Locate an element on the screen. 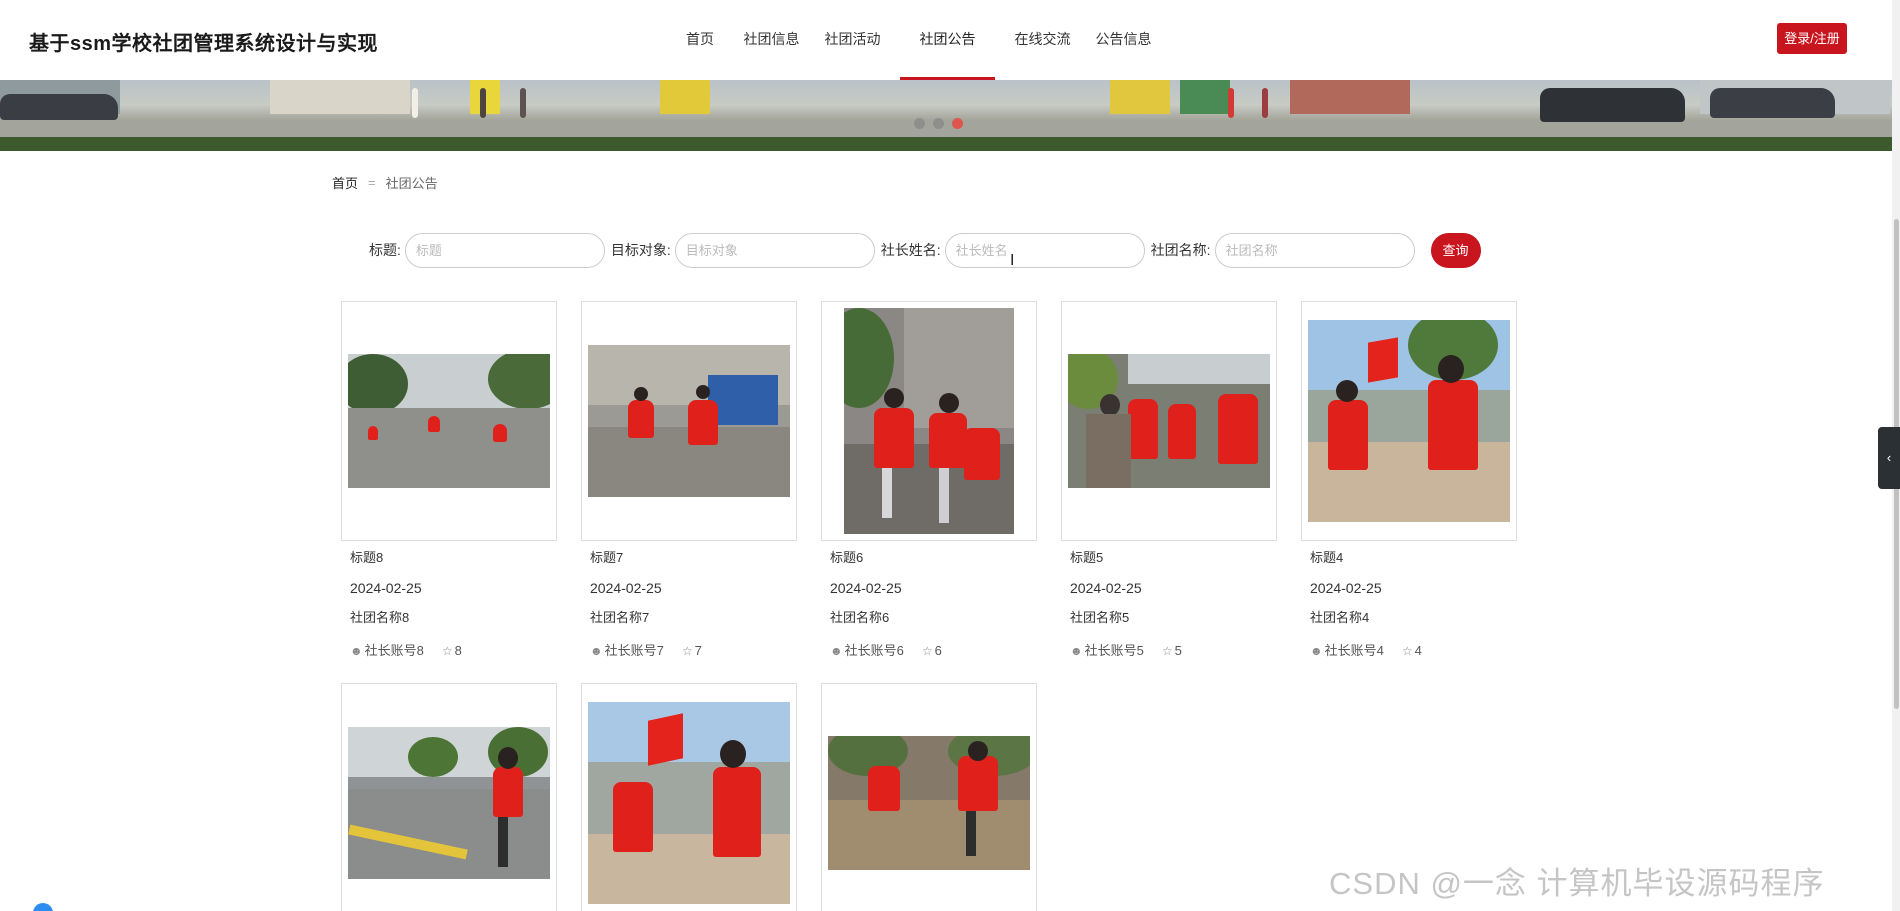 The height and width of the screenshot is (911, 1900). card-meta: 标题4 2024-02-25 社团名称4 ☻ 社长账号4 ☆ 4 is located at coordinates (1409, 603).